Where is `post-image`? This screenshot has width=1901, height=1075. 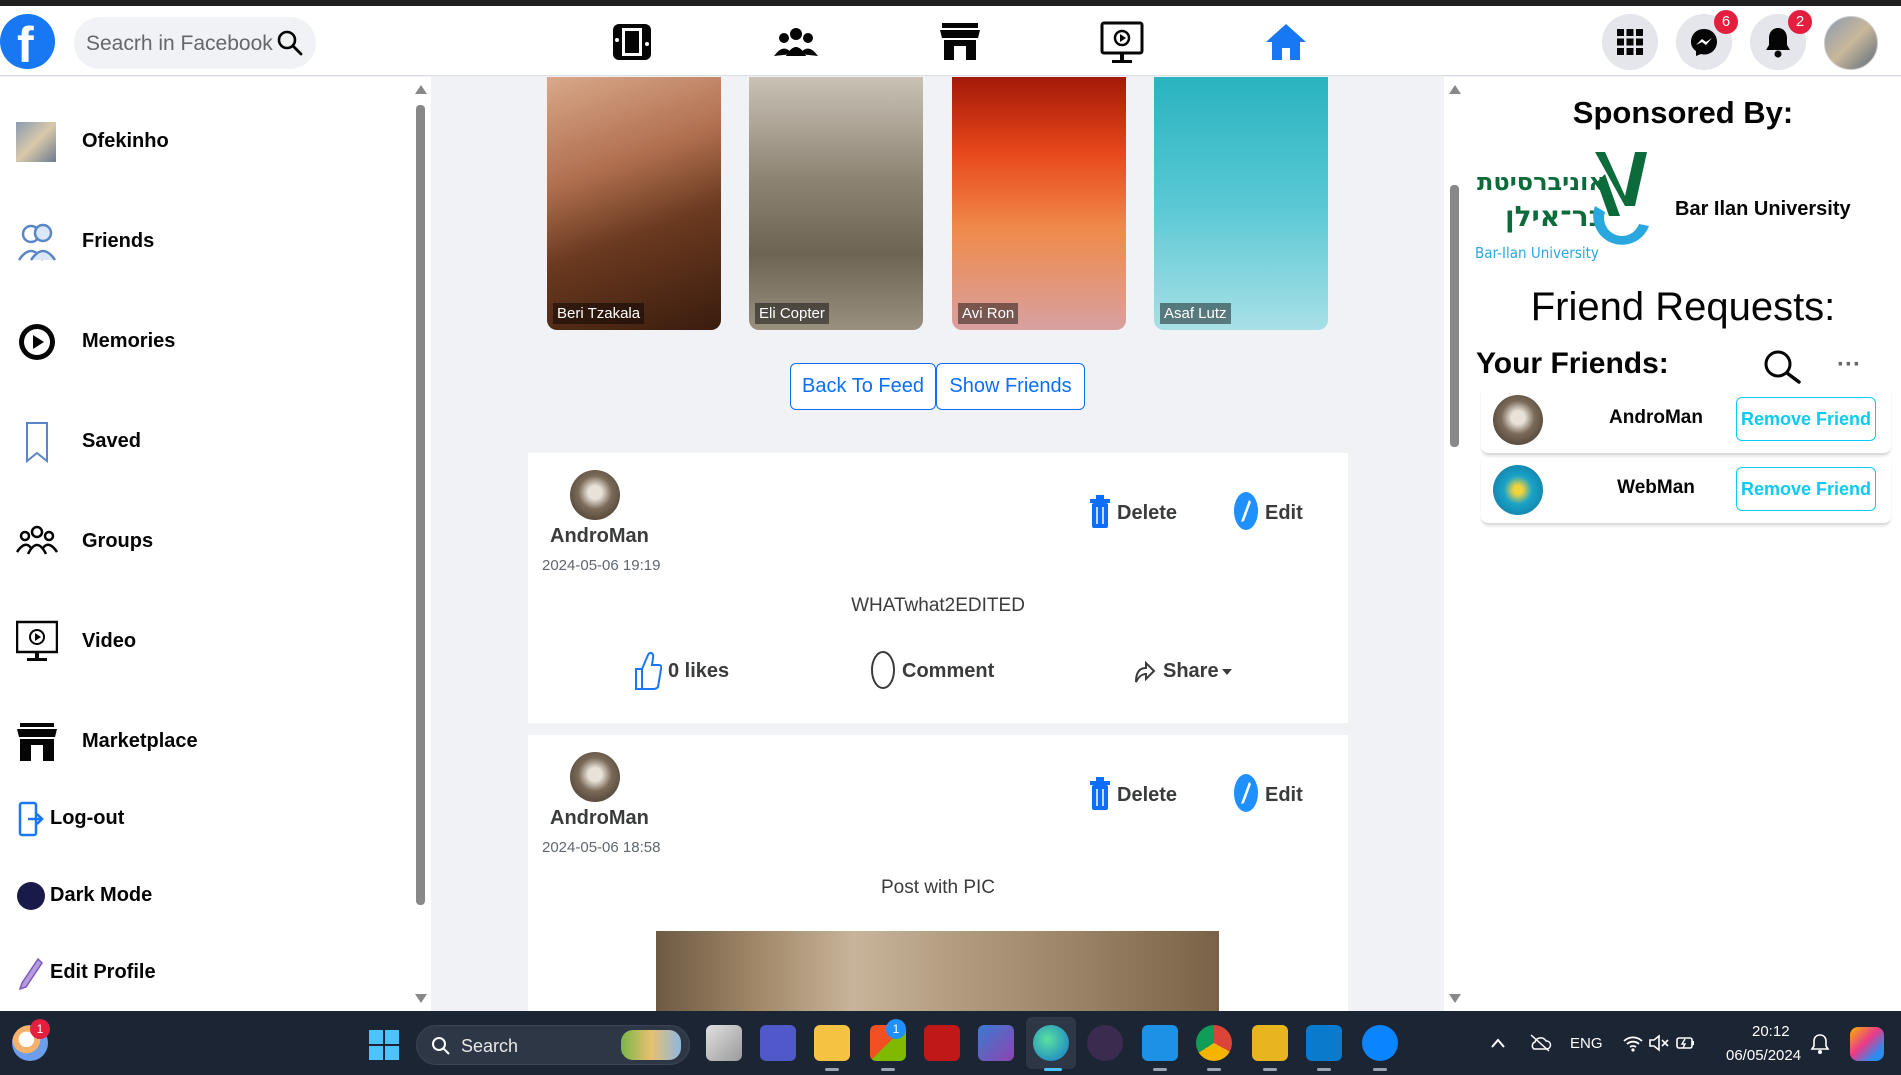 post-image is located at coordinates (937, 971).